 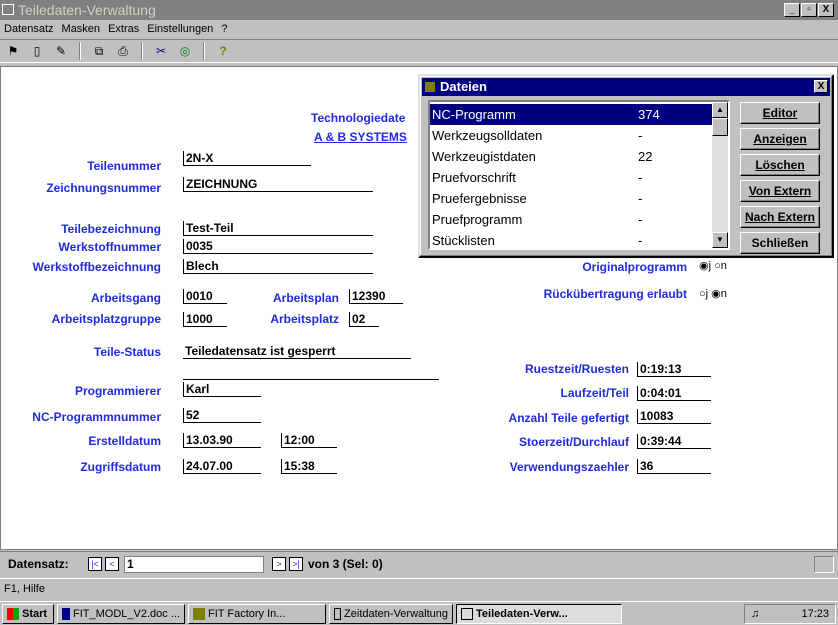 I want to click on anzeigen-button: Anzeigen, so click(x=780, y=139).